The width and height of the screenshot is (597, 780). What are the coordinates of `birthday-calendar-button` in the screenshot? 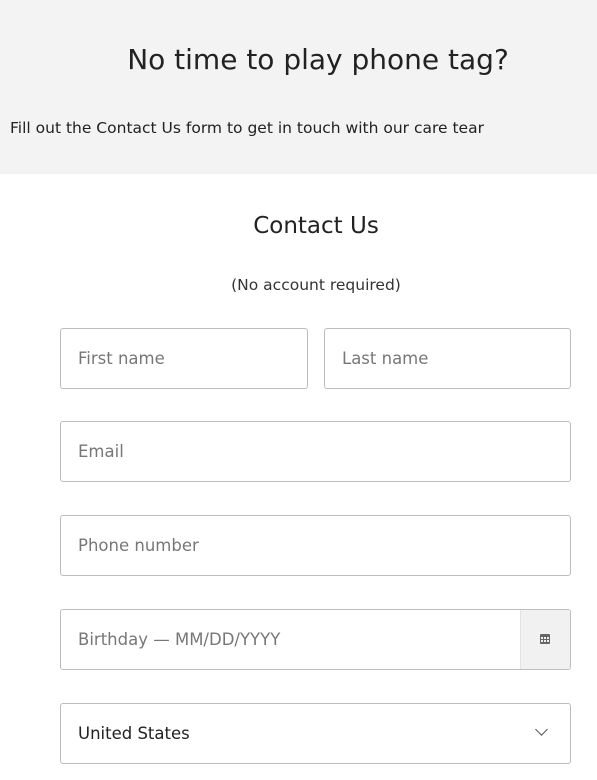 It's located at (545, 639).